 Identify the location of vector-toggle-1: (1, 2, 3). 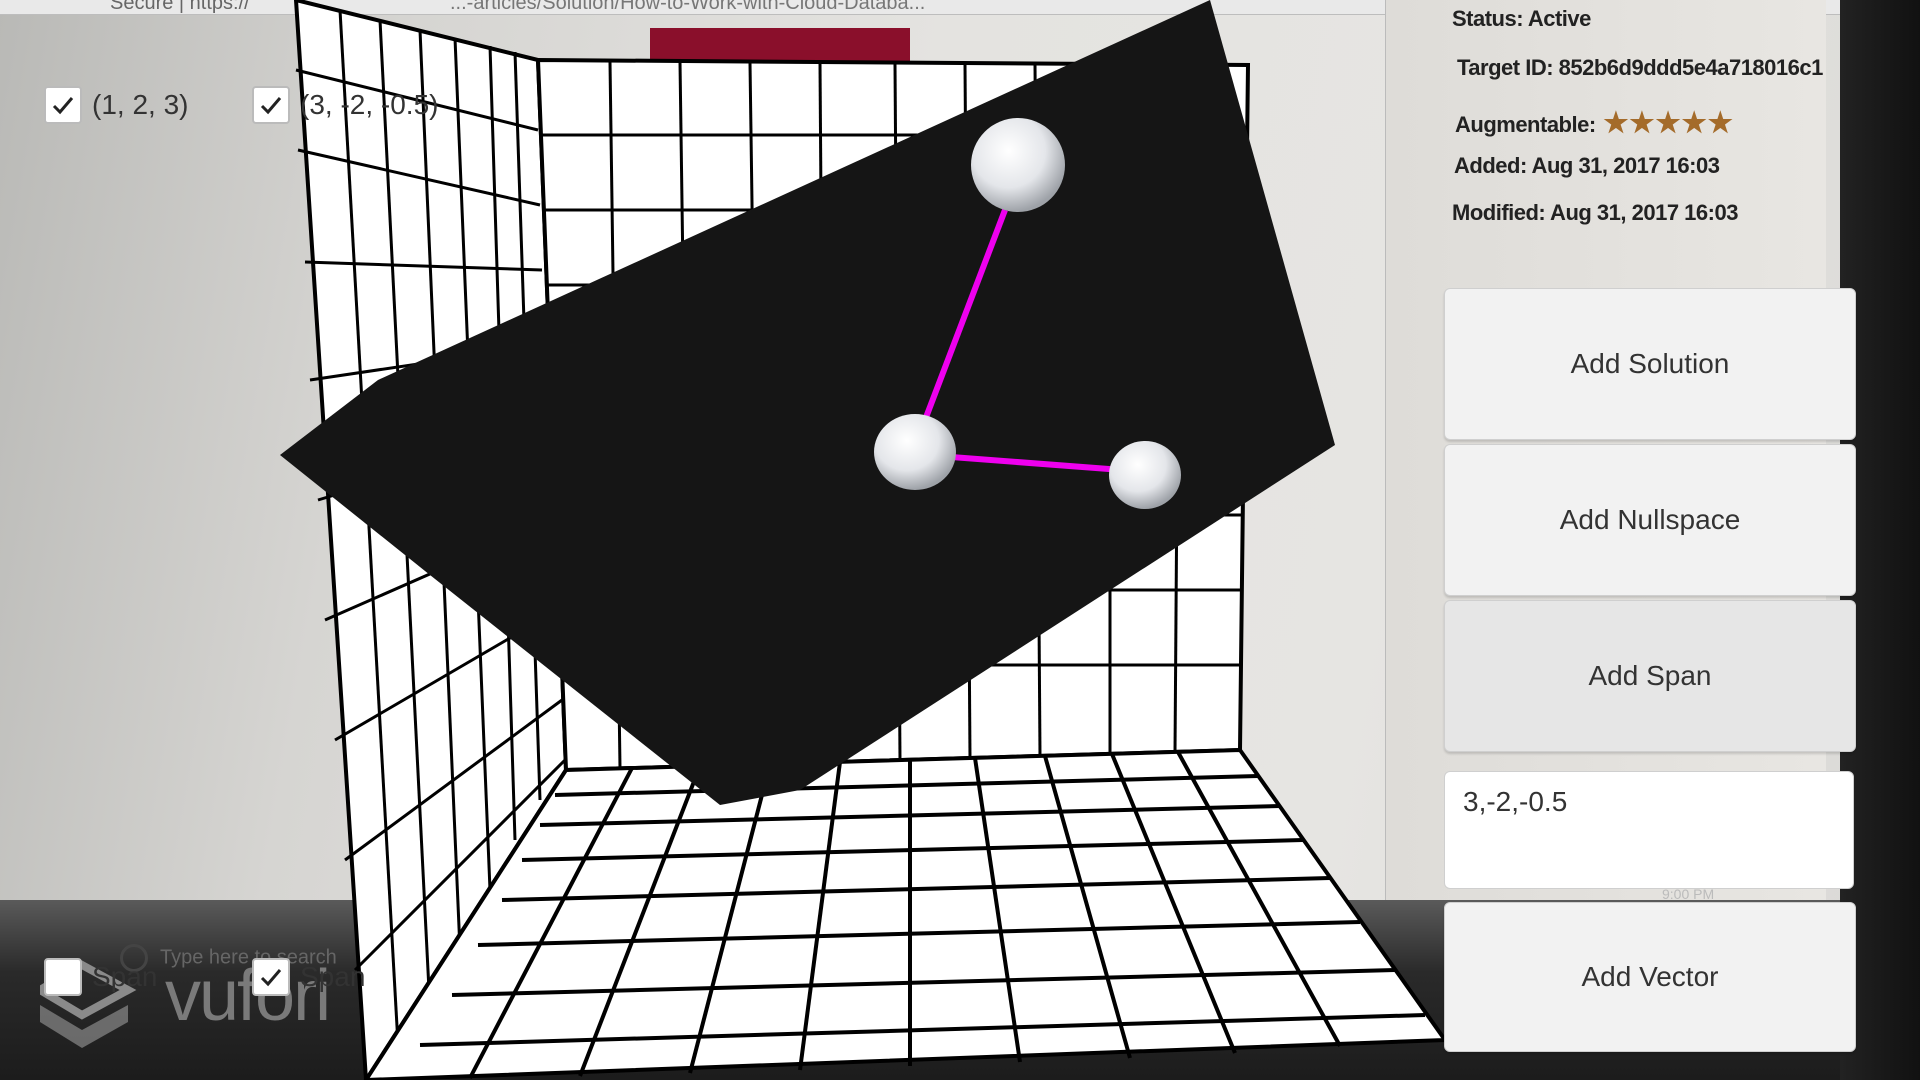
(116, 105).